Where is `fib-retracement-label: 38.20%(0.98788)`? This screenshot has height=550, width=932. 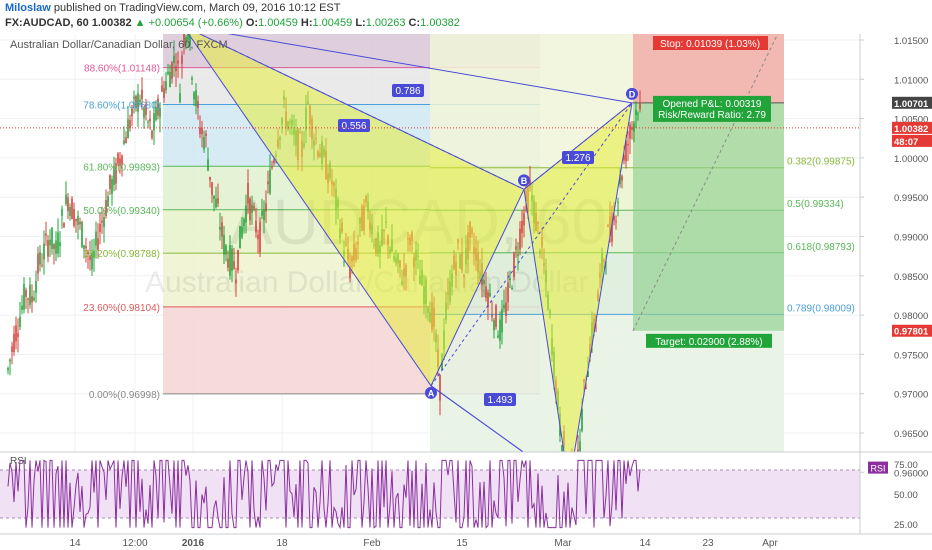
fib-retracement-label: 38.20%(0.98788) is located at coordinates (121, 254).